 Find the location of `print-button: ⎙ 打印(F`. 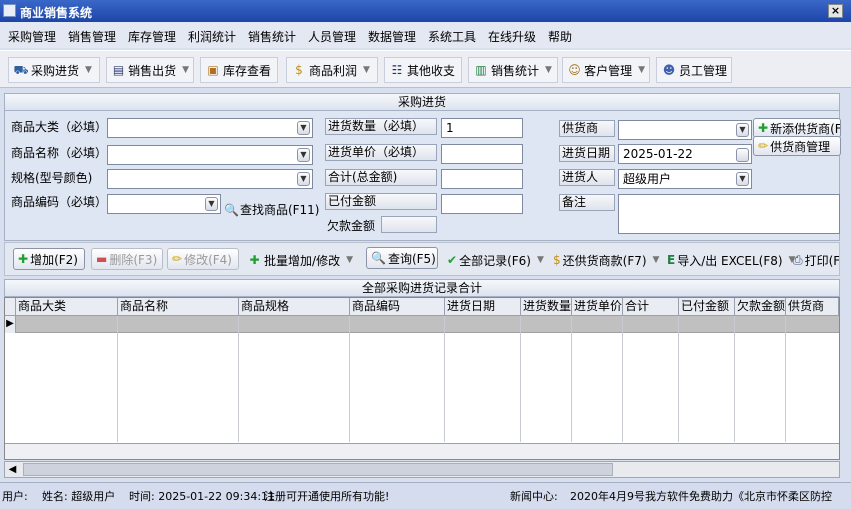

print-button: ⎙ 打印(F is located at coordinates (814, 260).